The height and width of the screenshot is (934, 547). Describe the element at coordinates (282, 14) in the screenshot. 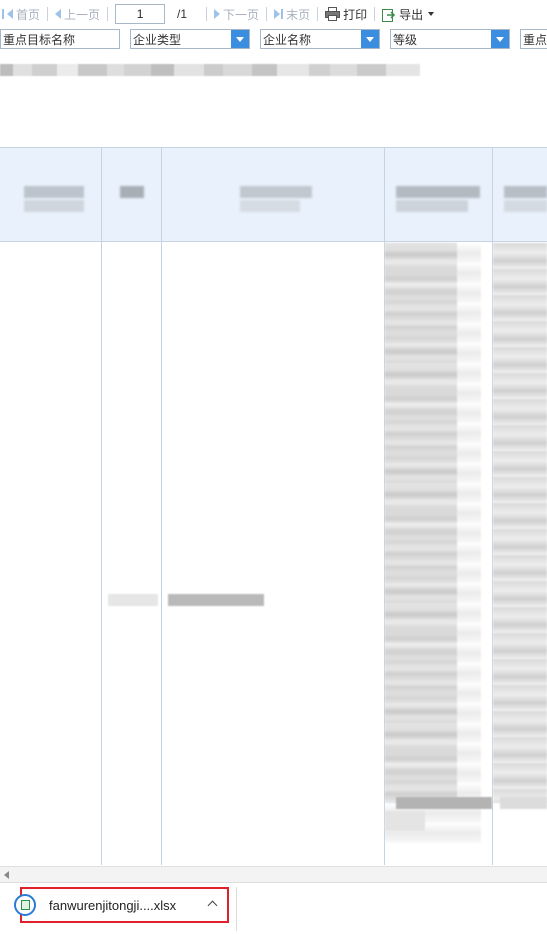

I see `last-page-bar-icon` at that location.